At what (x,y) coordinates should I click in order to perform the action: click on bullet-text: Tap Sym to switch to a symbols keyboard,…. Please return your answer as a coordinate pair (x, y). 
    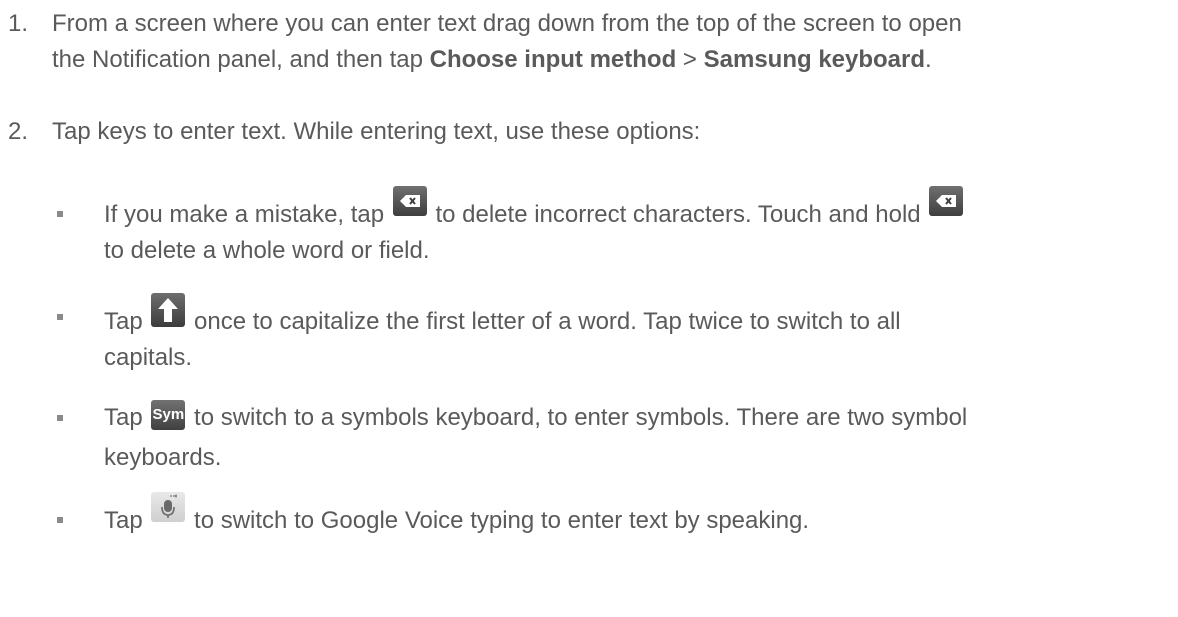
    Looking at the image, I should click on (640, 438).